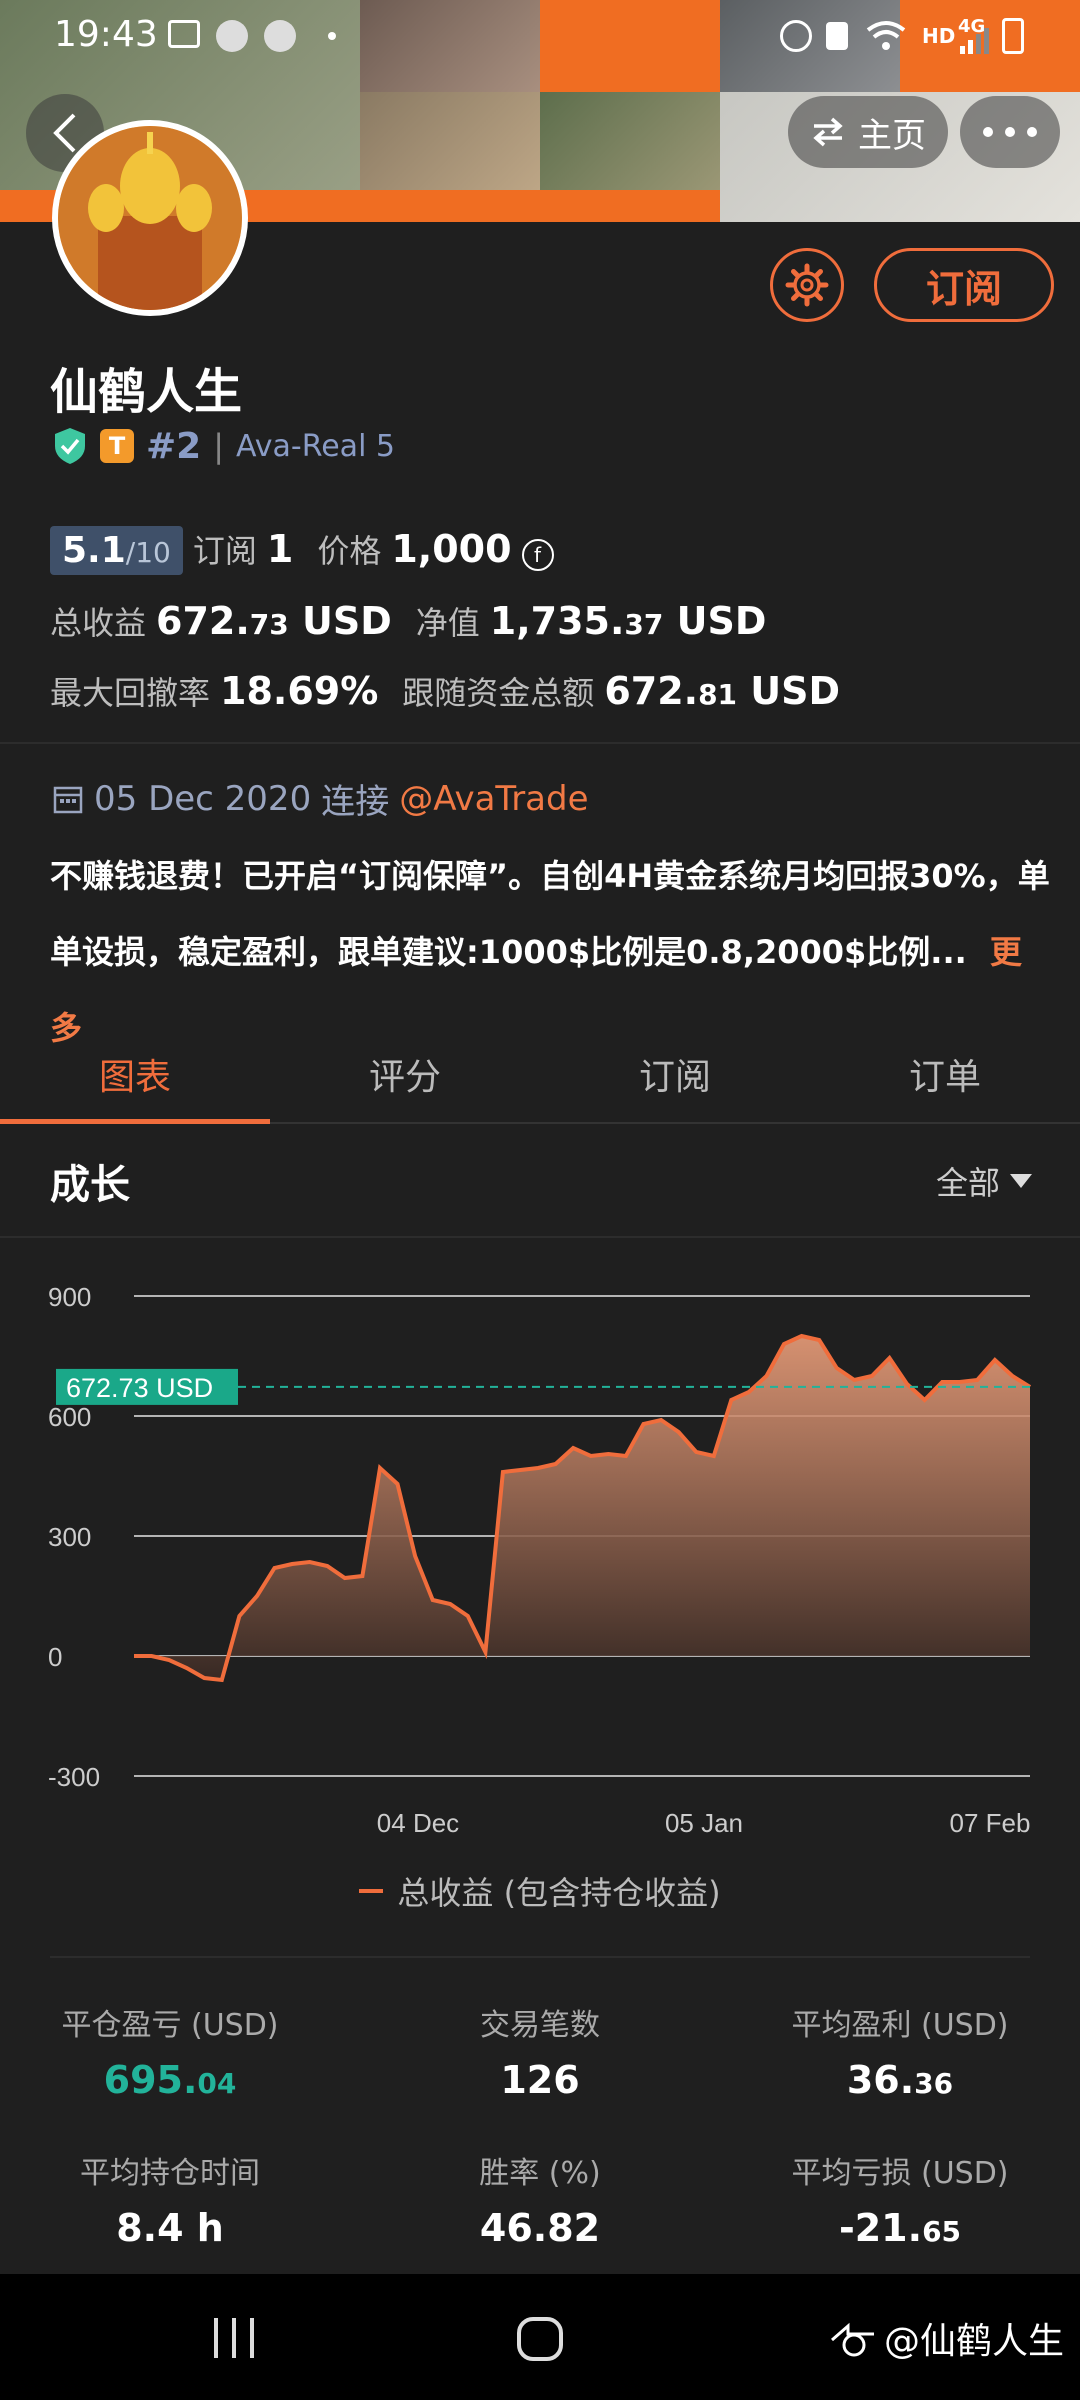  What do you see at coordinates (722, 691) in the screenshot?
I see `follower-funds-value: 672.81 USD` at bounding box center [722, 691].